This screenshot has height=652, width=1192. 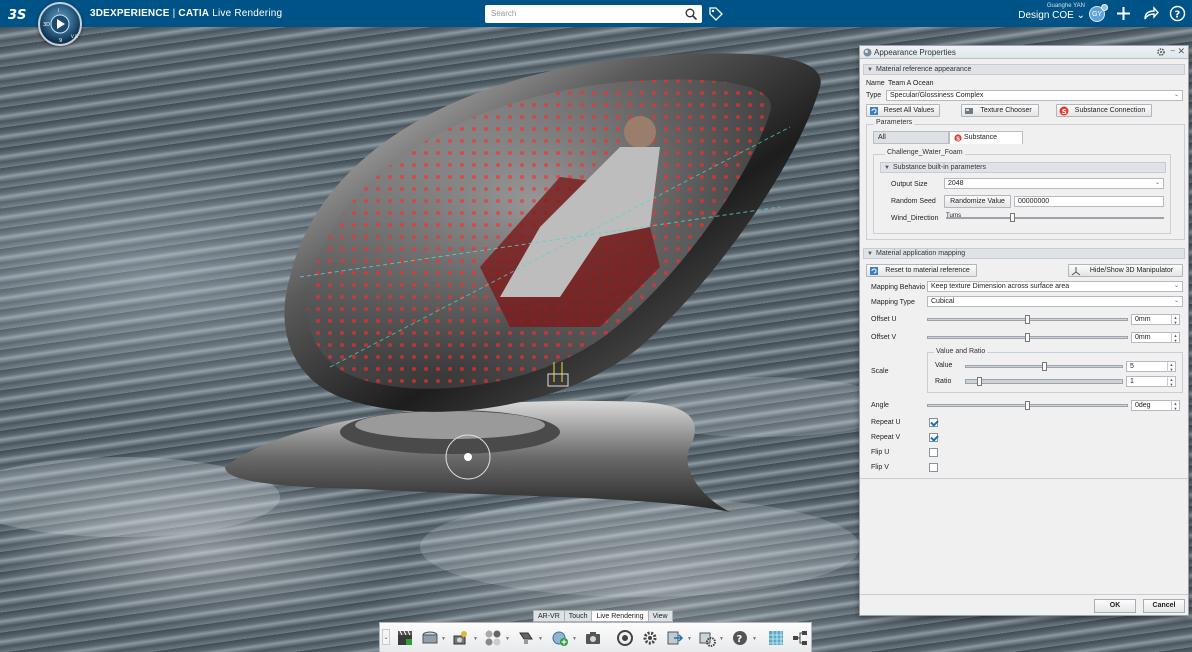 I want to click on add-stage-icon, so click(x=560, y=638).